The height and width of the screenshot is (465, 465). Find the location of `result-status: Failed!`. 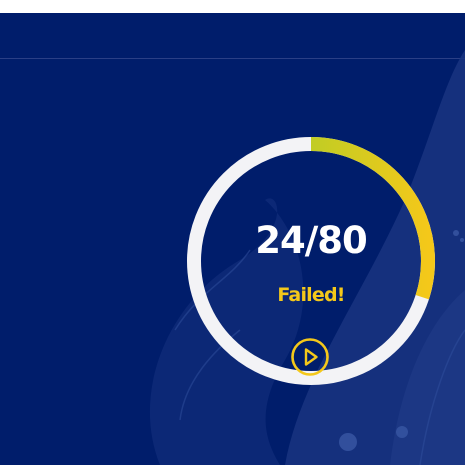

result-status: Failed! is located at coordinates (311, 295).